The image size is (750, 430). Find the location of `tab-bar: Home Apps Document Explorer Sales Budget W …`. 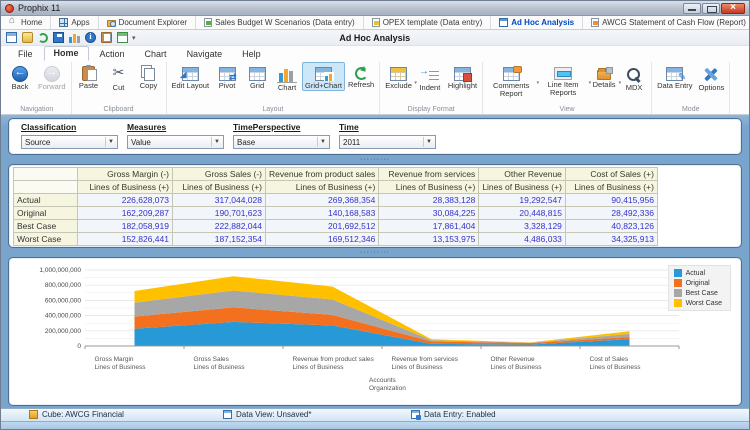

tab-bar: Home Apps Document Explorer Sales Budget W … is located at coordinates (375, 22).